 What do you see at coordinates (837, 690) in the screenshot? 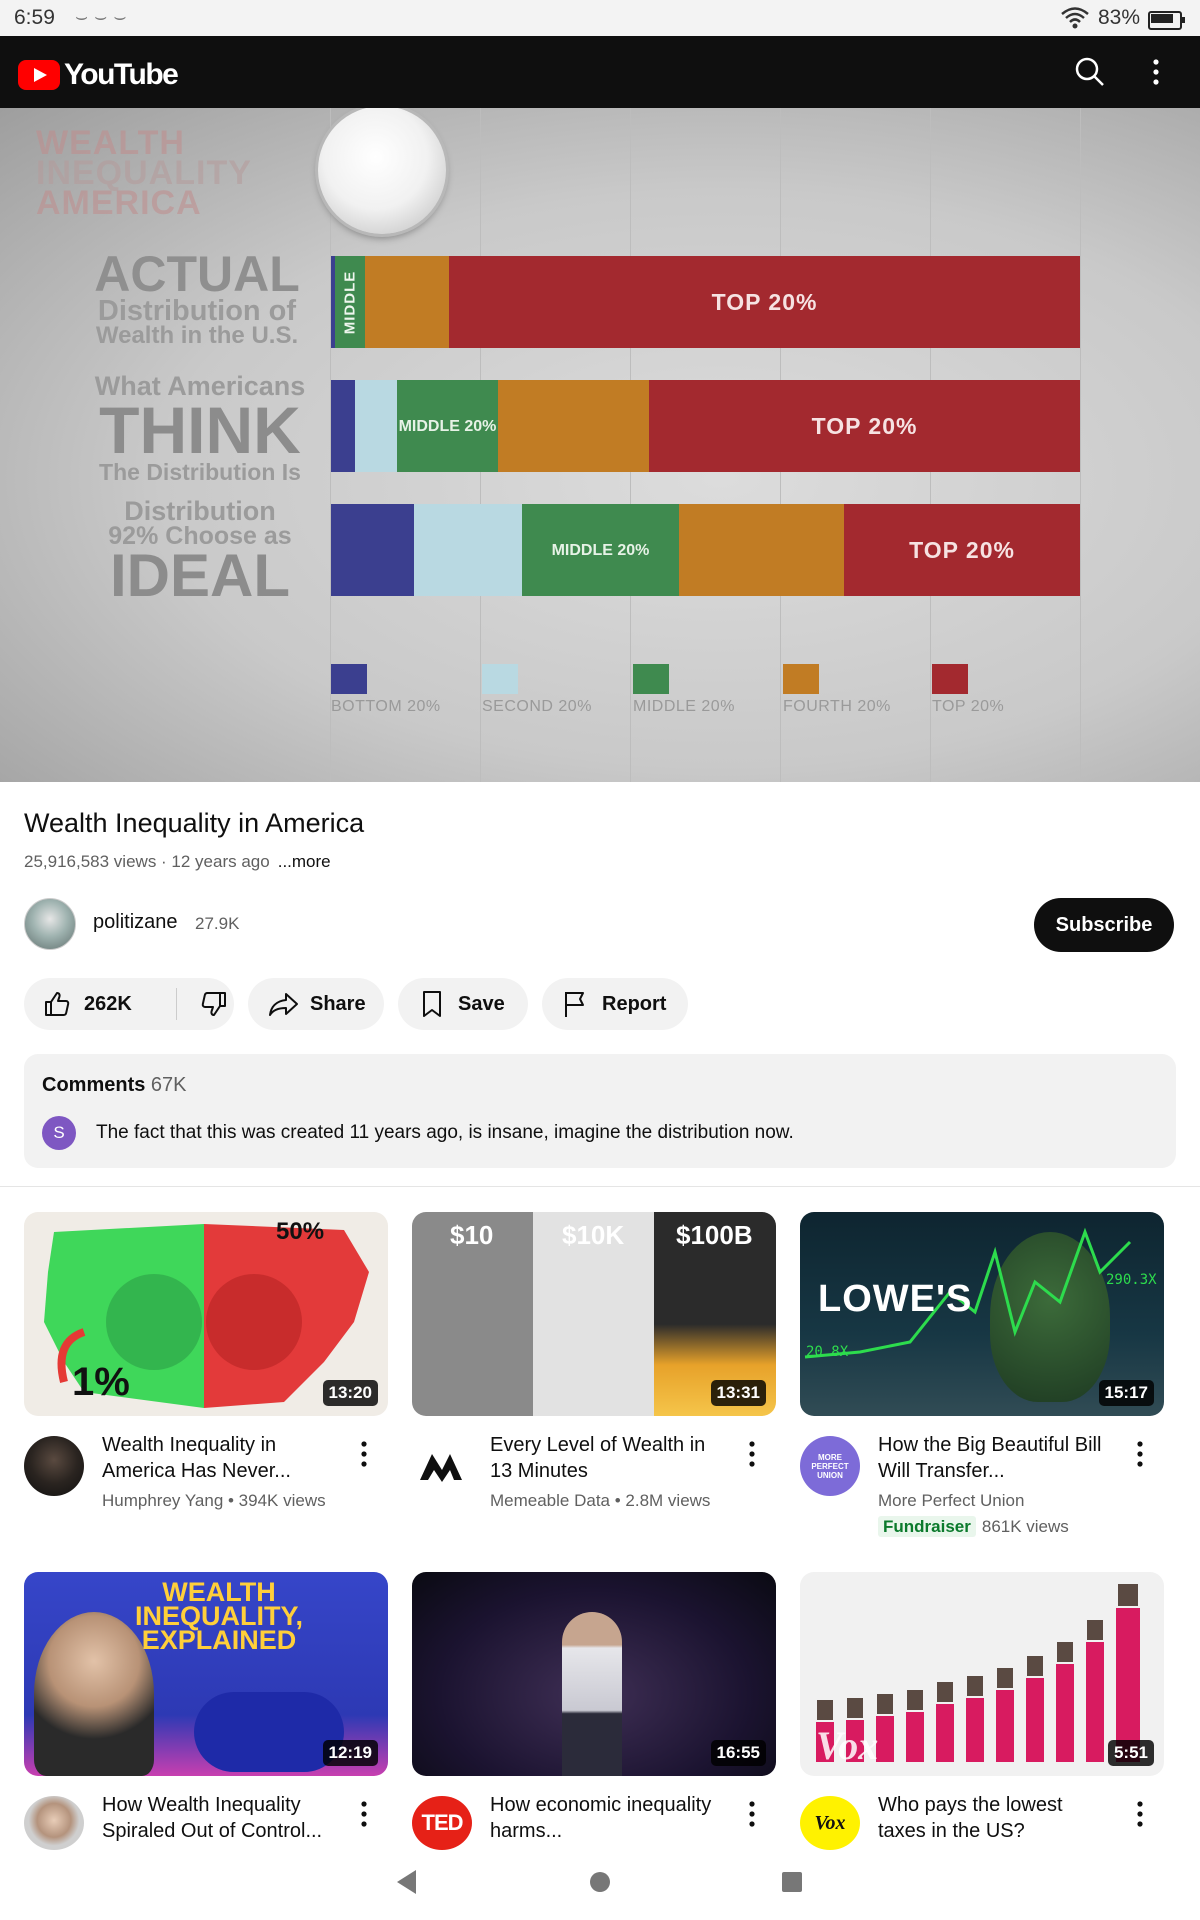
I see `legend-fourth: FOURTH 20%` at bounding box center [837, 690].